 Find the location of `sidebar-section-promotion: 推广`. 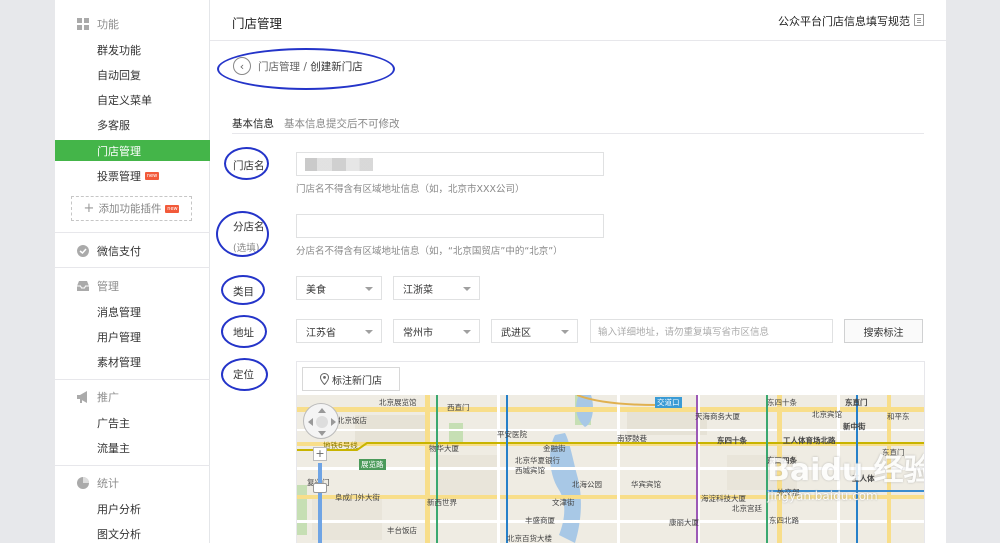

sidebar-section-promotion: 推广 is located at coordinates (132, 397).